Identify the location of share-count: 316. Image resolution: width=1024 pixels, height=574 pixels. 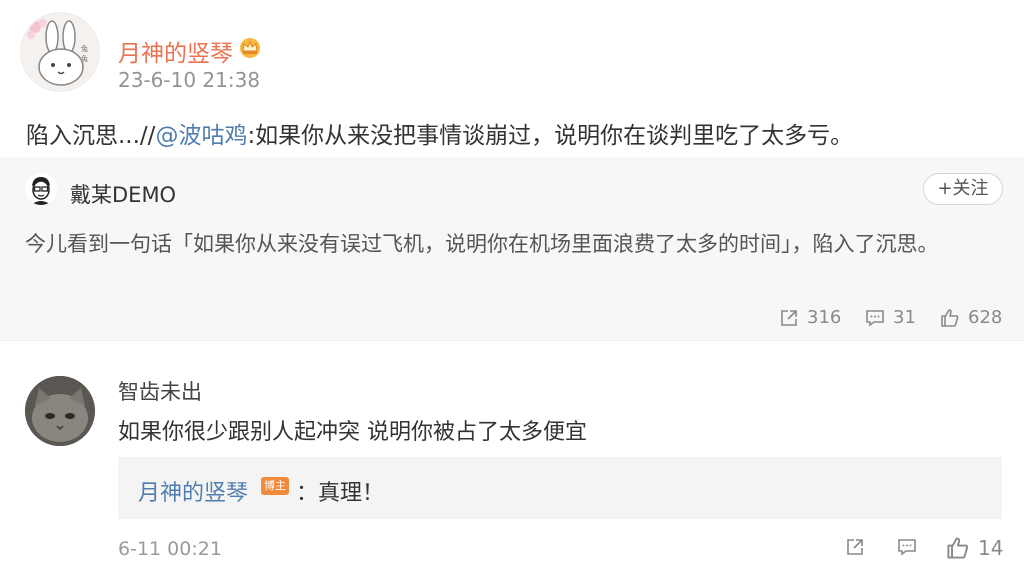
(824, 317).